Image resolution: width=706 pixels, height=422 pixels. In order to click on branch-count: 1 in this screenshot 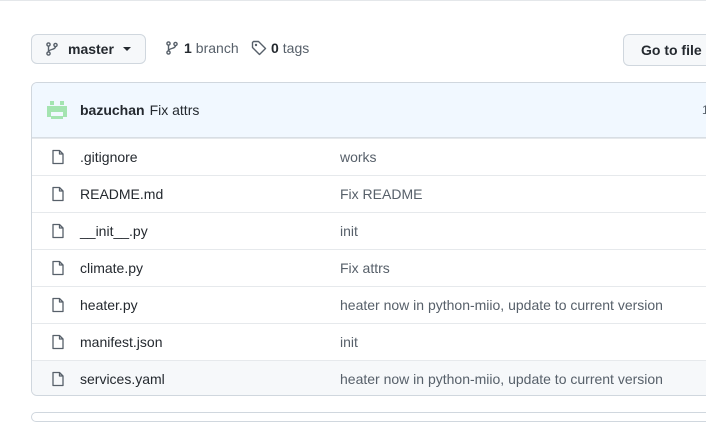, I will do `click(188, 48)`.